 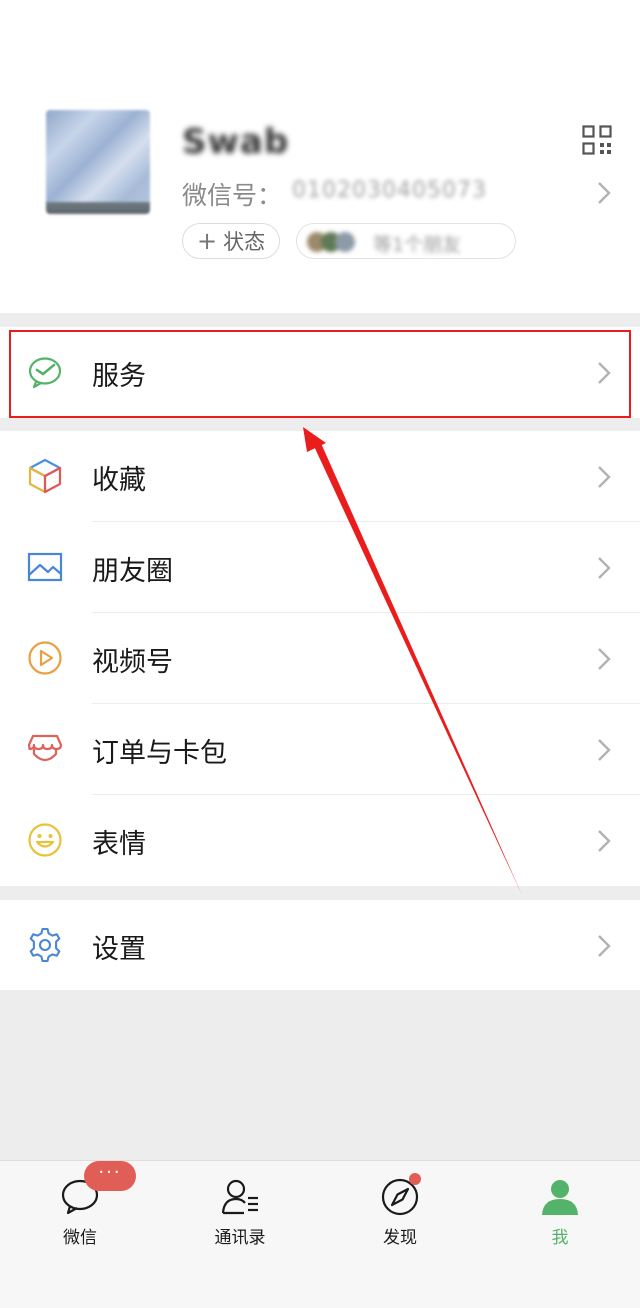 What do you see at coordinates (320, 476) in the screenshot?
I see `menu-item-favorites: 收藏` at bounding box center [320, 476].